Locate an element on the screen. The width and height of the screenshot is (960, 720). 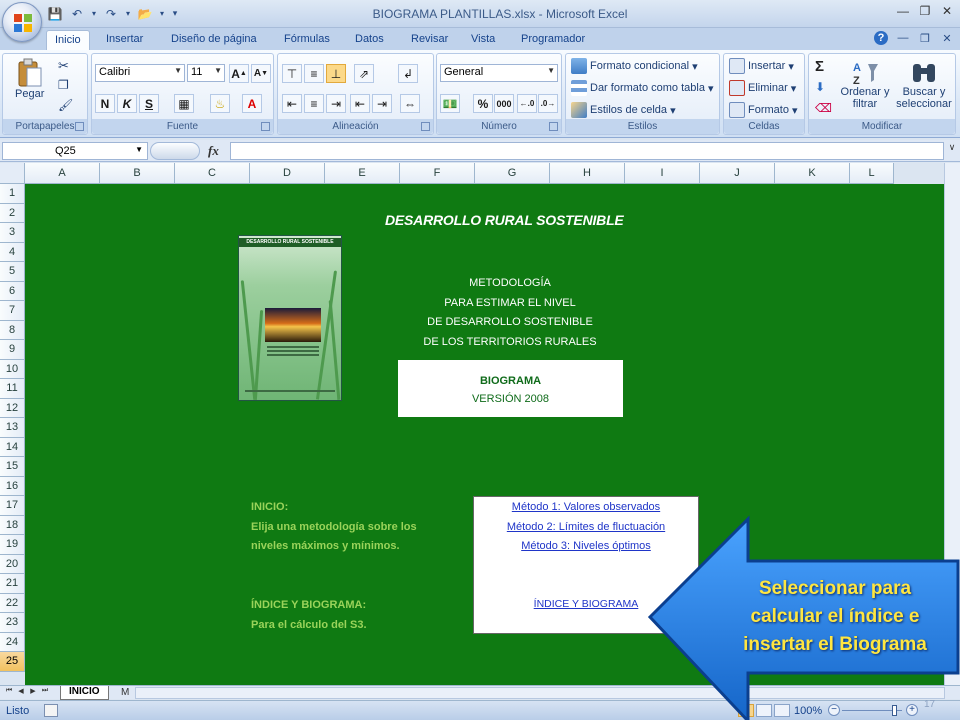
row-header: 25 is located at coordinates (12, 662).